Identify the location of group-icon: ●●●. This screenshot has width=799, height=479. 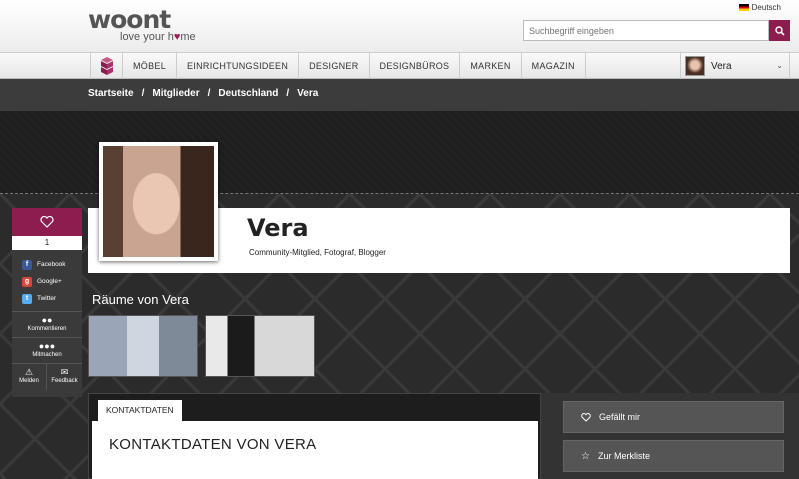
(47, 346).